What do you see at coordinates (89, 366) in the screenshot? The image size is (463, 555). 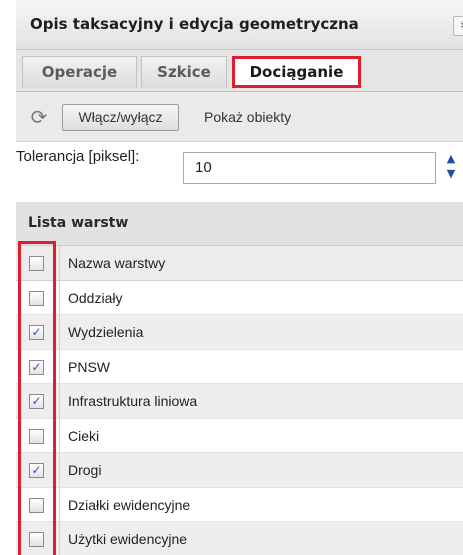 I see `layer-name: PNSW` at bounding box center [89, 366].